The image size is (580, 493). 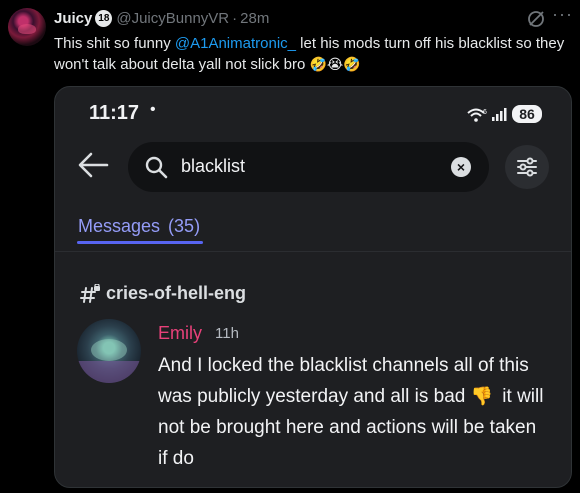 I want to click on battery-level: 86, so click(x=527, y=114).